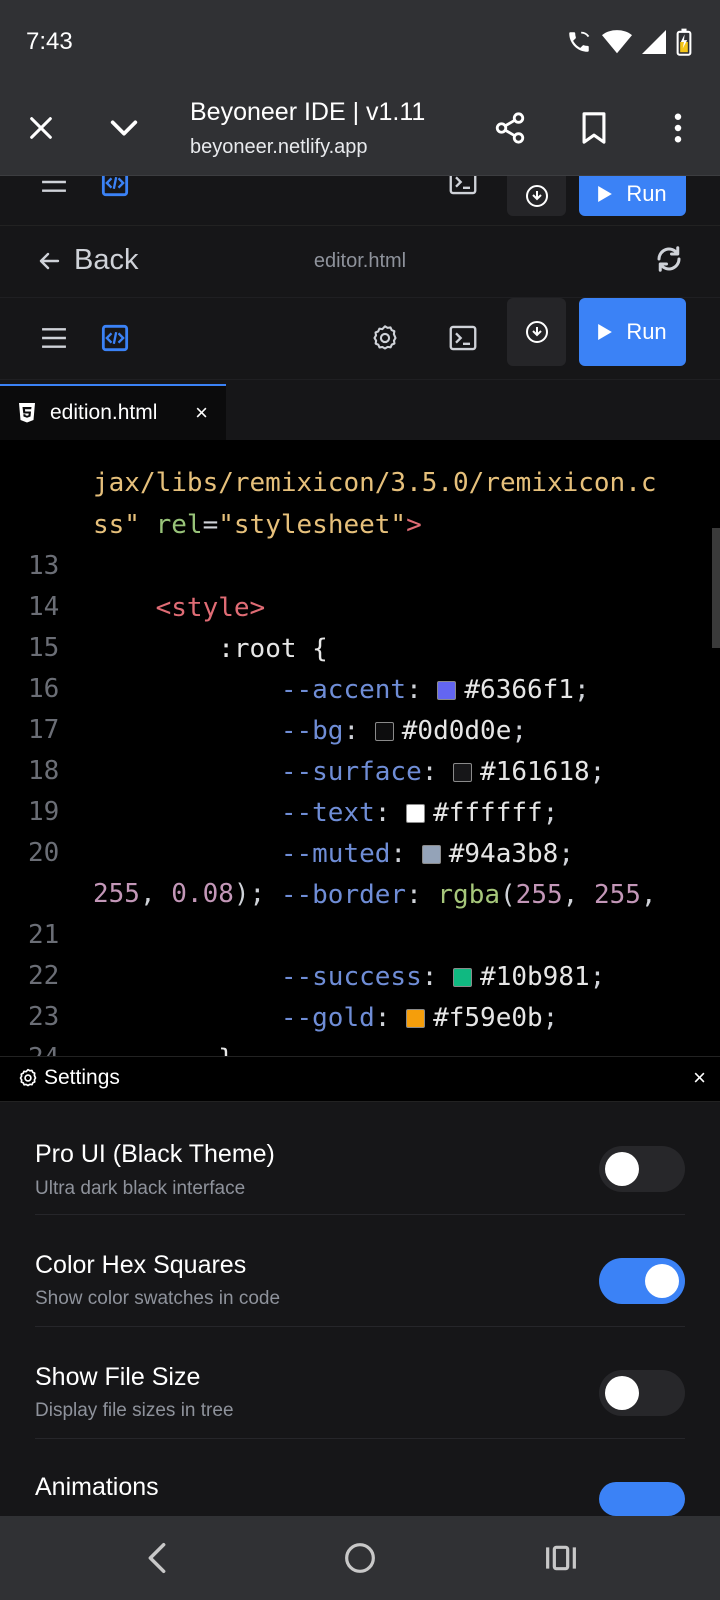 This screenshot has height=1600, width=720. Describe the element at coordinates (278, 710) in the screenshot. I see `code-line: 16 --bg: #0d0d0e;` at that location.